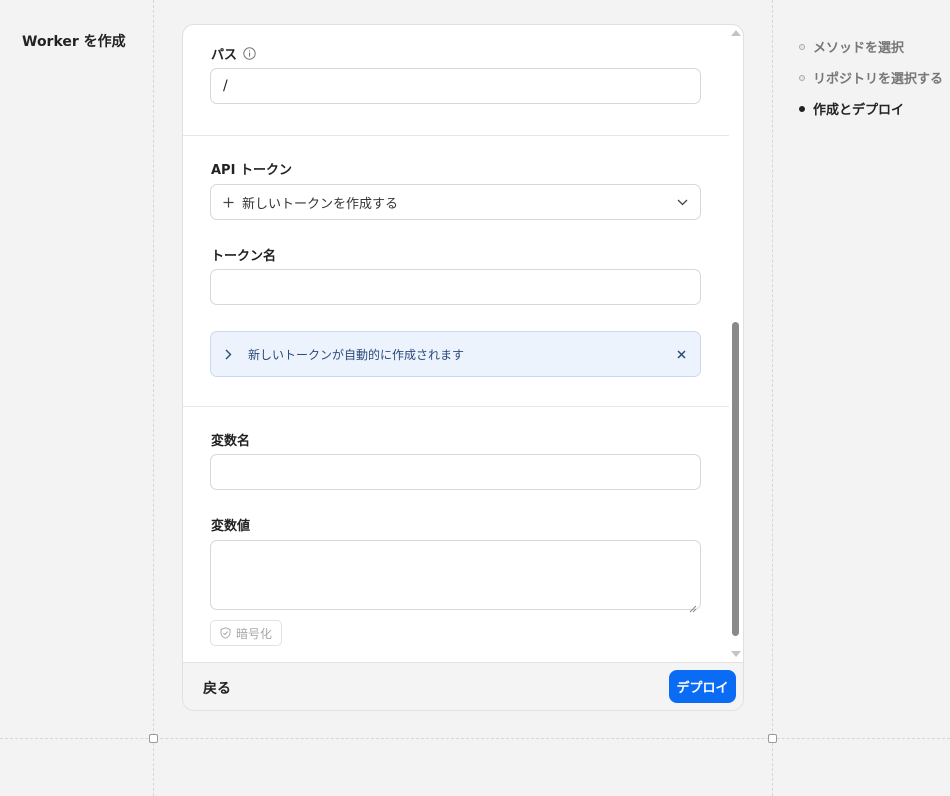 Image resolution: width=950 pixels, height=796 pixels. Describe the element at coordinates (251, 170) in the screenshot. I see `api-token-label: API トークン` at that location.